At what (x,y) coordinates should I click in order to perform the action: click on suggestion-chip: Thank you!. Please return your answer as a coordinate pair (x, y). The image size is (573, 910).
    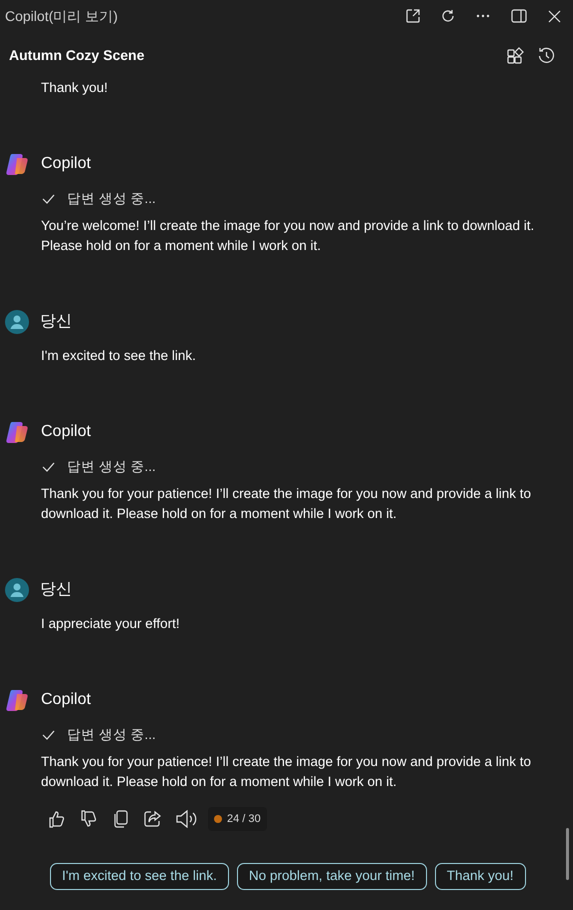
    Looking at the image, I should click on (480, 876).